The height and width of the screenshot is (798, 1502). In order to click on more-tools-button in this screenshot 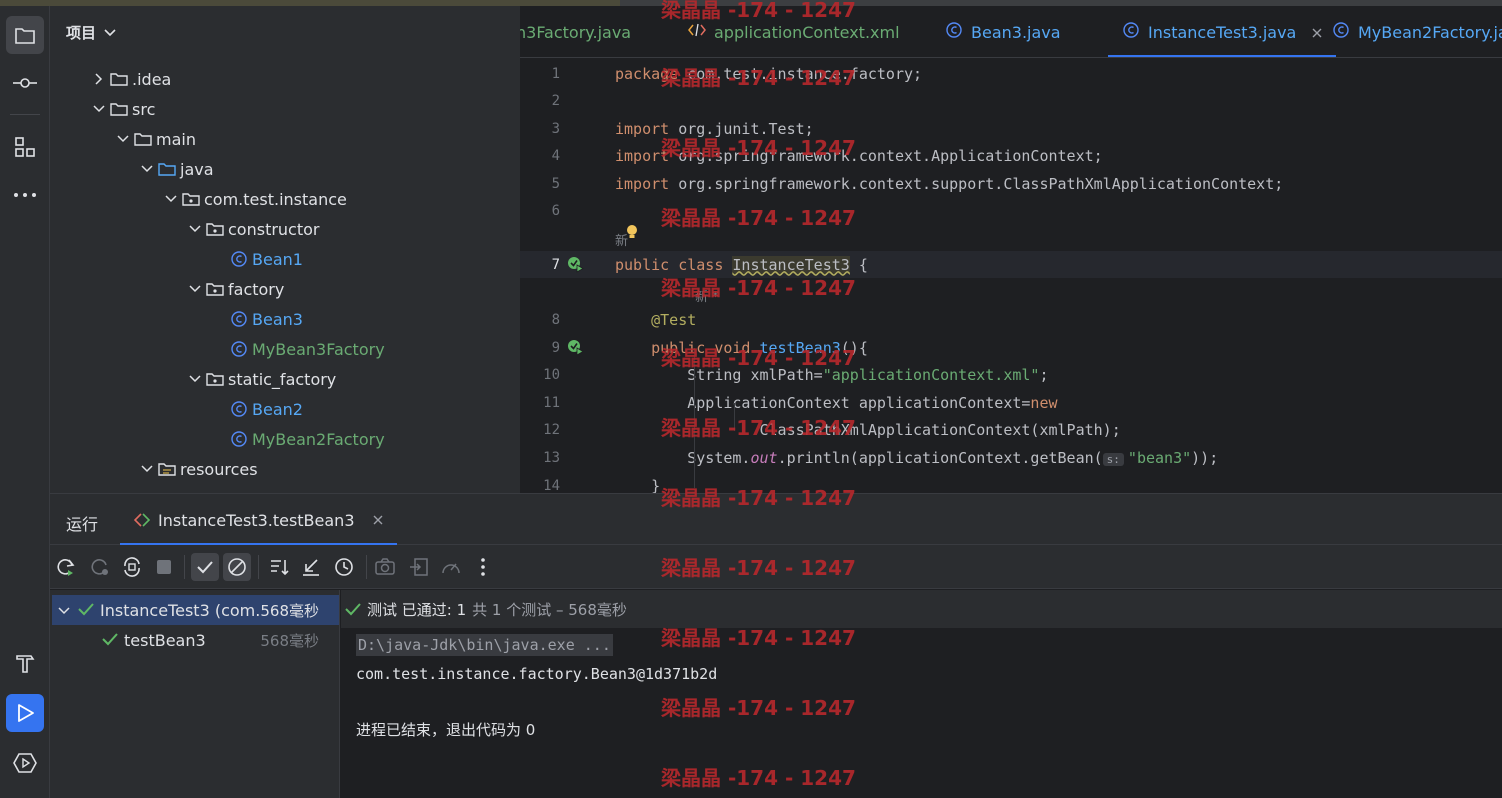, I will do `click(25, 195)`.